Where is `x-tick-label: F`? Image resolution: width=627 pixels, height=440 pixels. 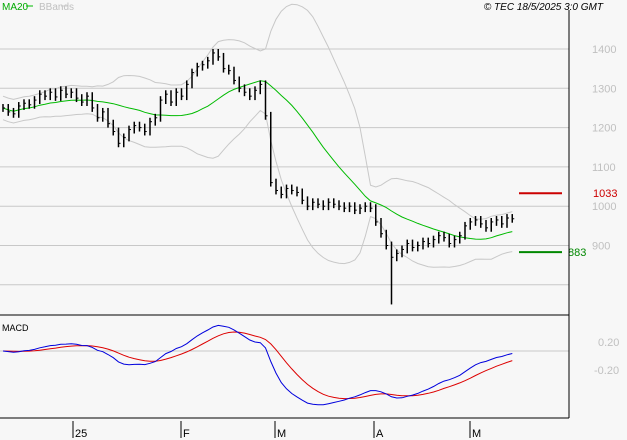 x-tick-label: F is located at coordinates (186, 434).